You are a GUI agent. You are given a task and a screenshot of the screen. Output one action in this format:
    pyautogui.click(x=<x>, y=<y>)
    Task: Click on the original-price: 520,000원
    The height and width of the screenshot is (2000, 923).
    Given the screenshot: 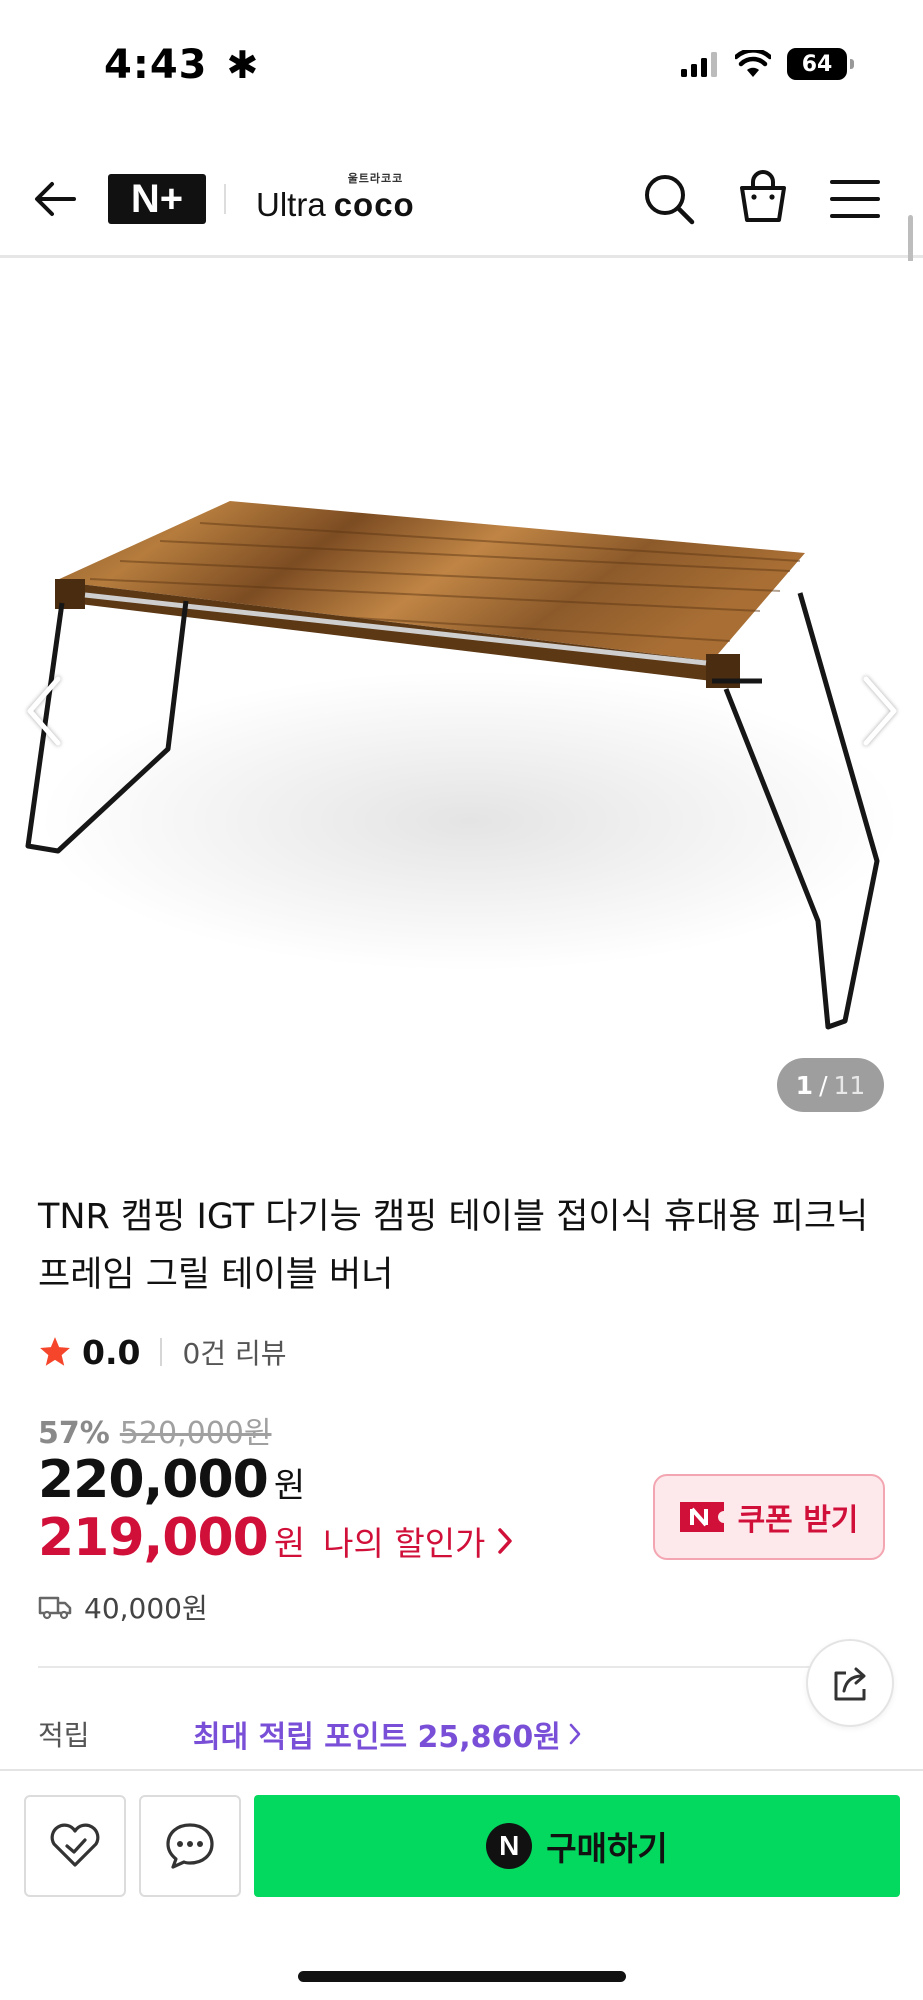 What is the action you would take?
    pyautogui.click(x=195, y=1433)
    